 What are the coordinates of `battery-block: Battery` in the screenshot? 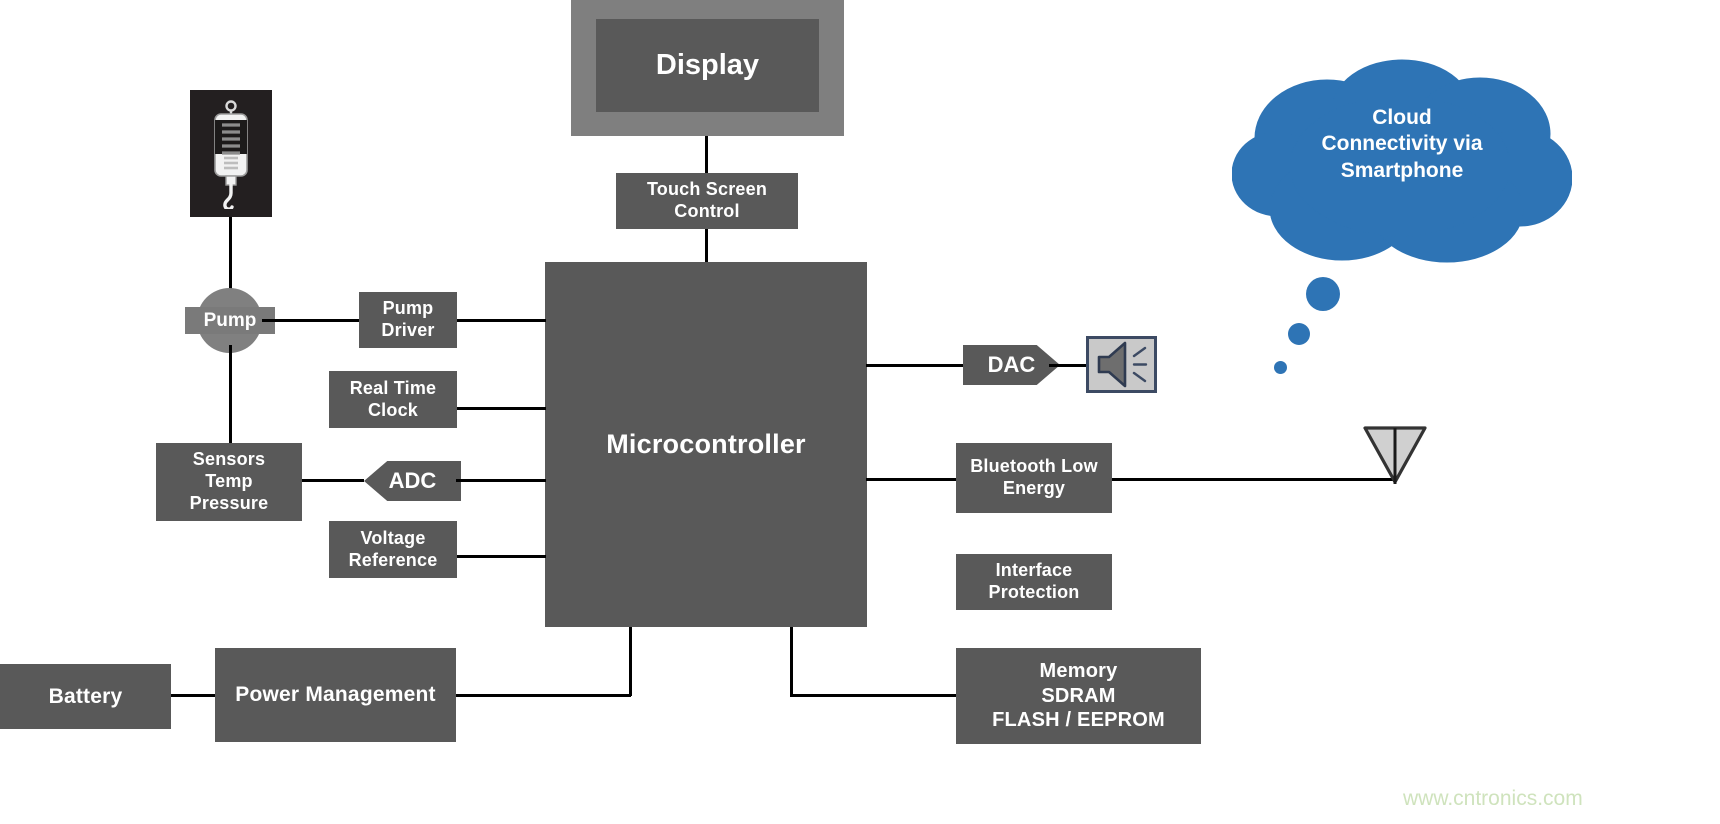 It's located at (85, 696).